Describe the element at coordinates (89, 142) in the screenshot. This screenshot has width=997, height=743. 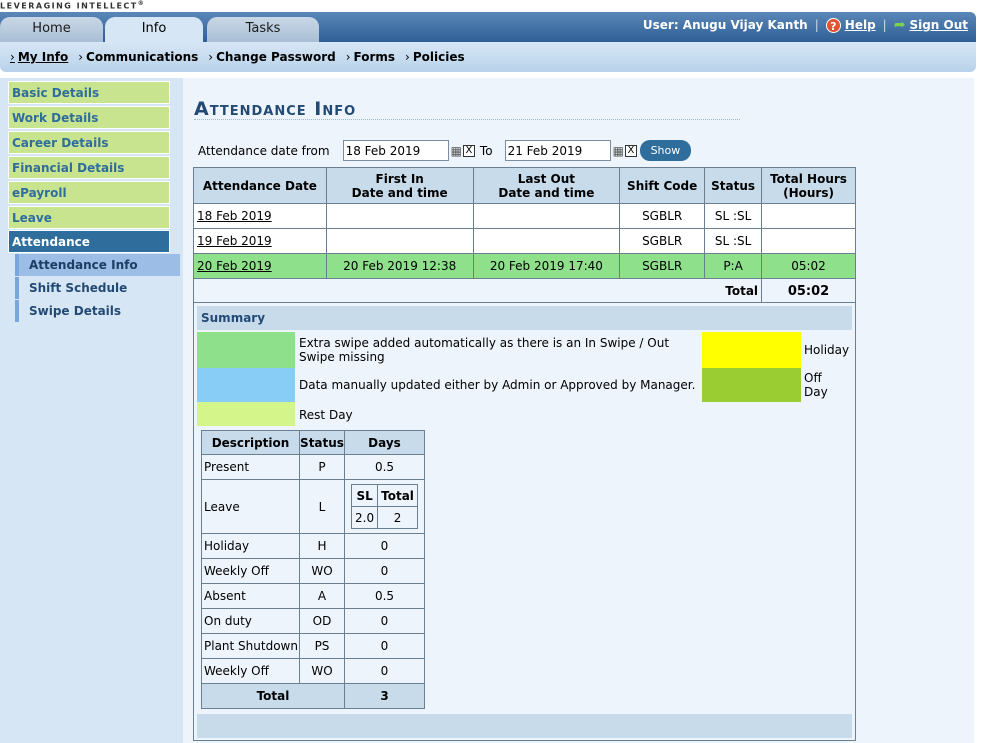
I see `sidebar-item-career-details: Career Details` at that location.